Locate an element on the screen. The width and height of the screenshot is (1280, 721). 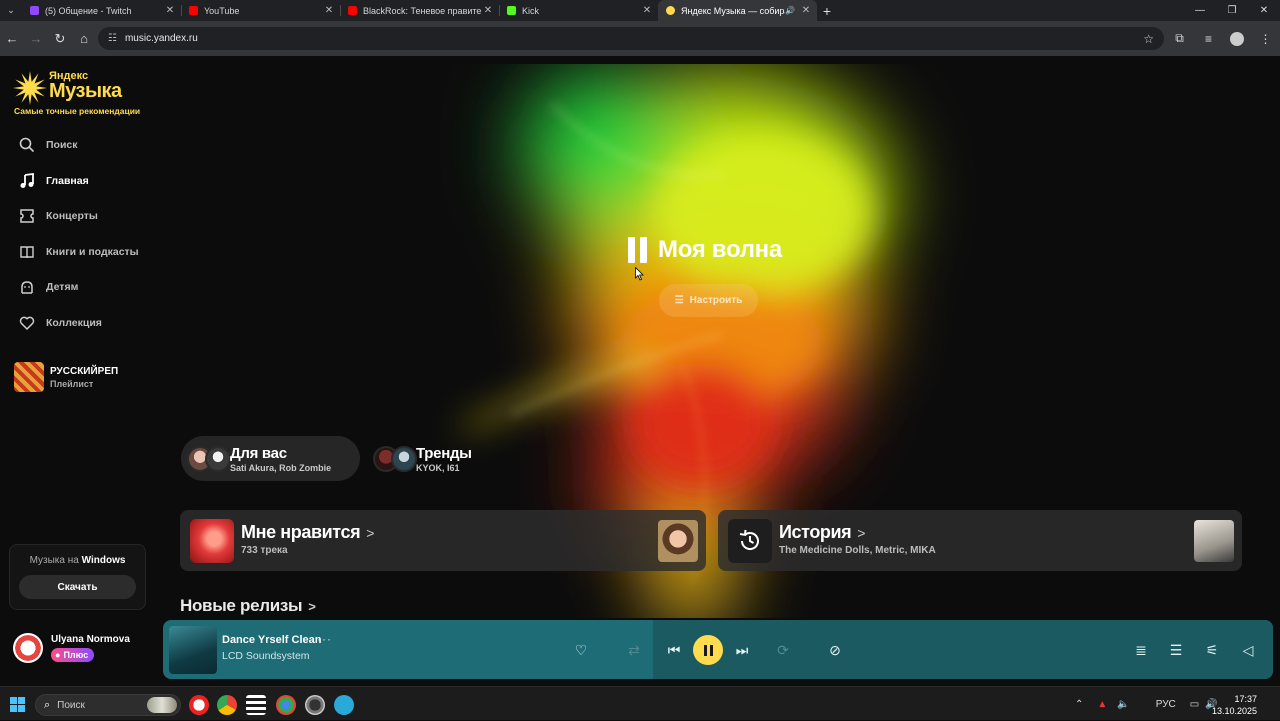
taskbar-clock: 17:37 13.10.2025 is located at coordinates (1234, 705).